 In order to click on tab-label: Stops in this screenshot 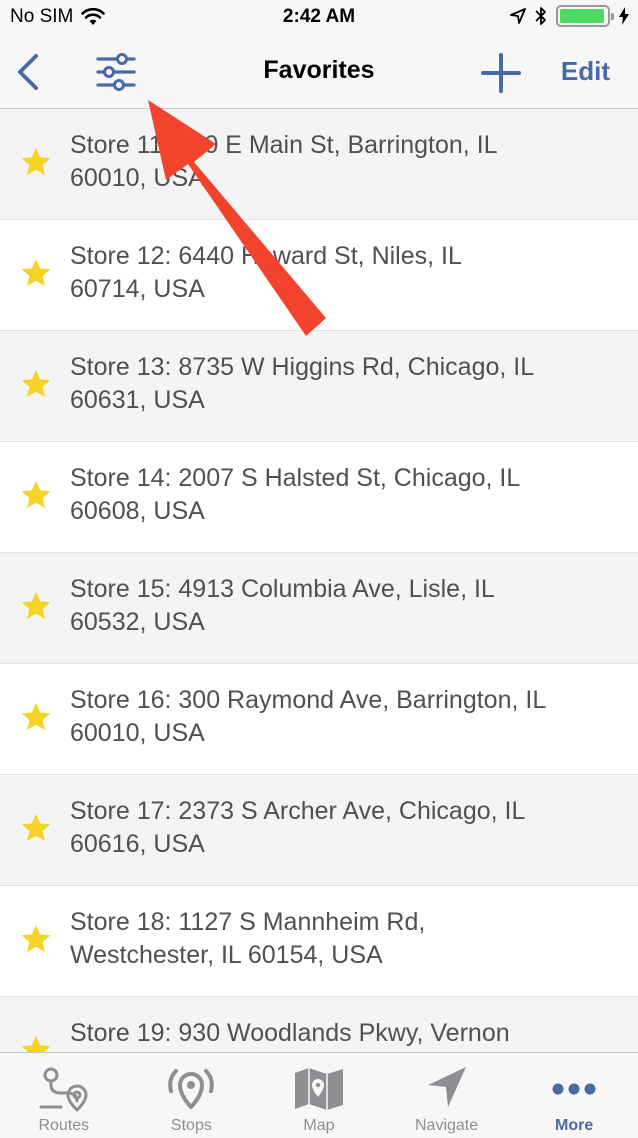, I will do `click(191, 1125)`.